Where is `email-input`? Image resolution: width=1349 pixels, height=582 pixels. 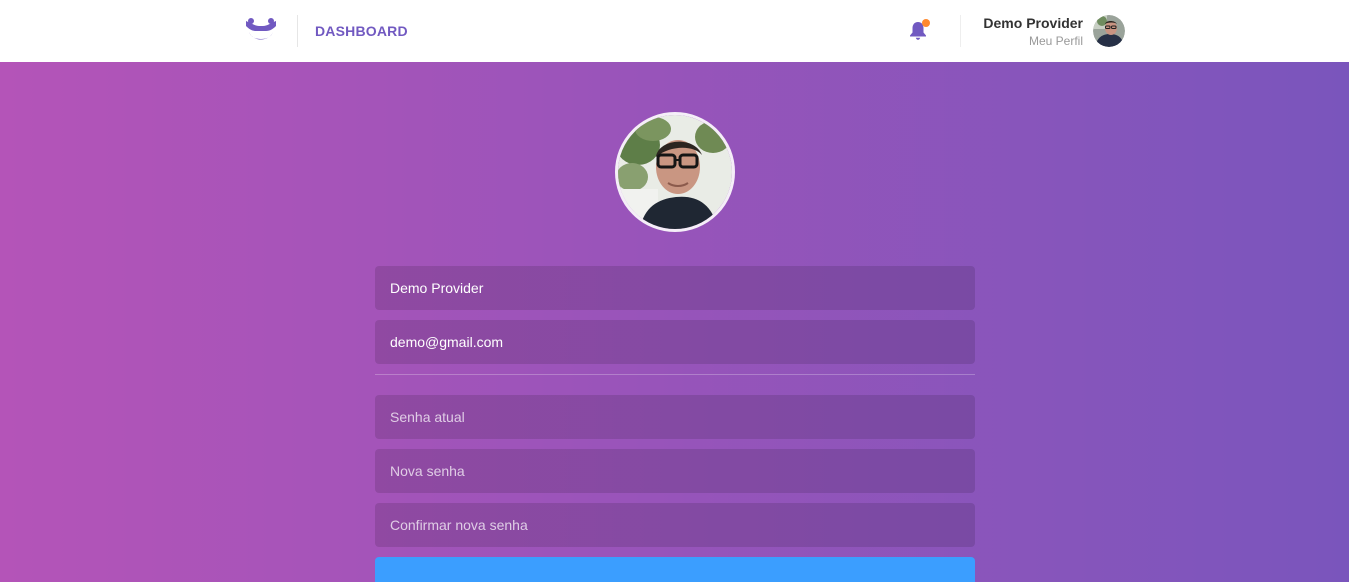 email-input is located at coordinates (675, 342).